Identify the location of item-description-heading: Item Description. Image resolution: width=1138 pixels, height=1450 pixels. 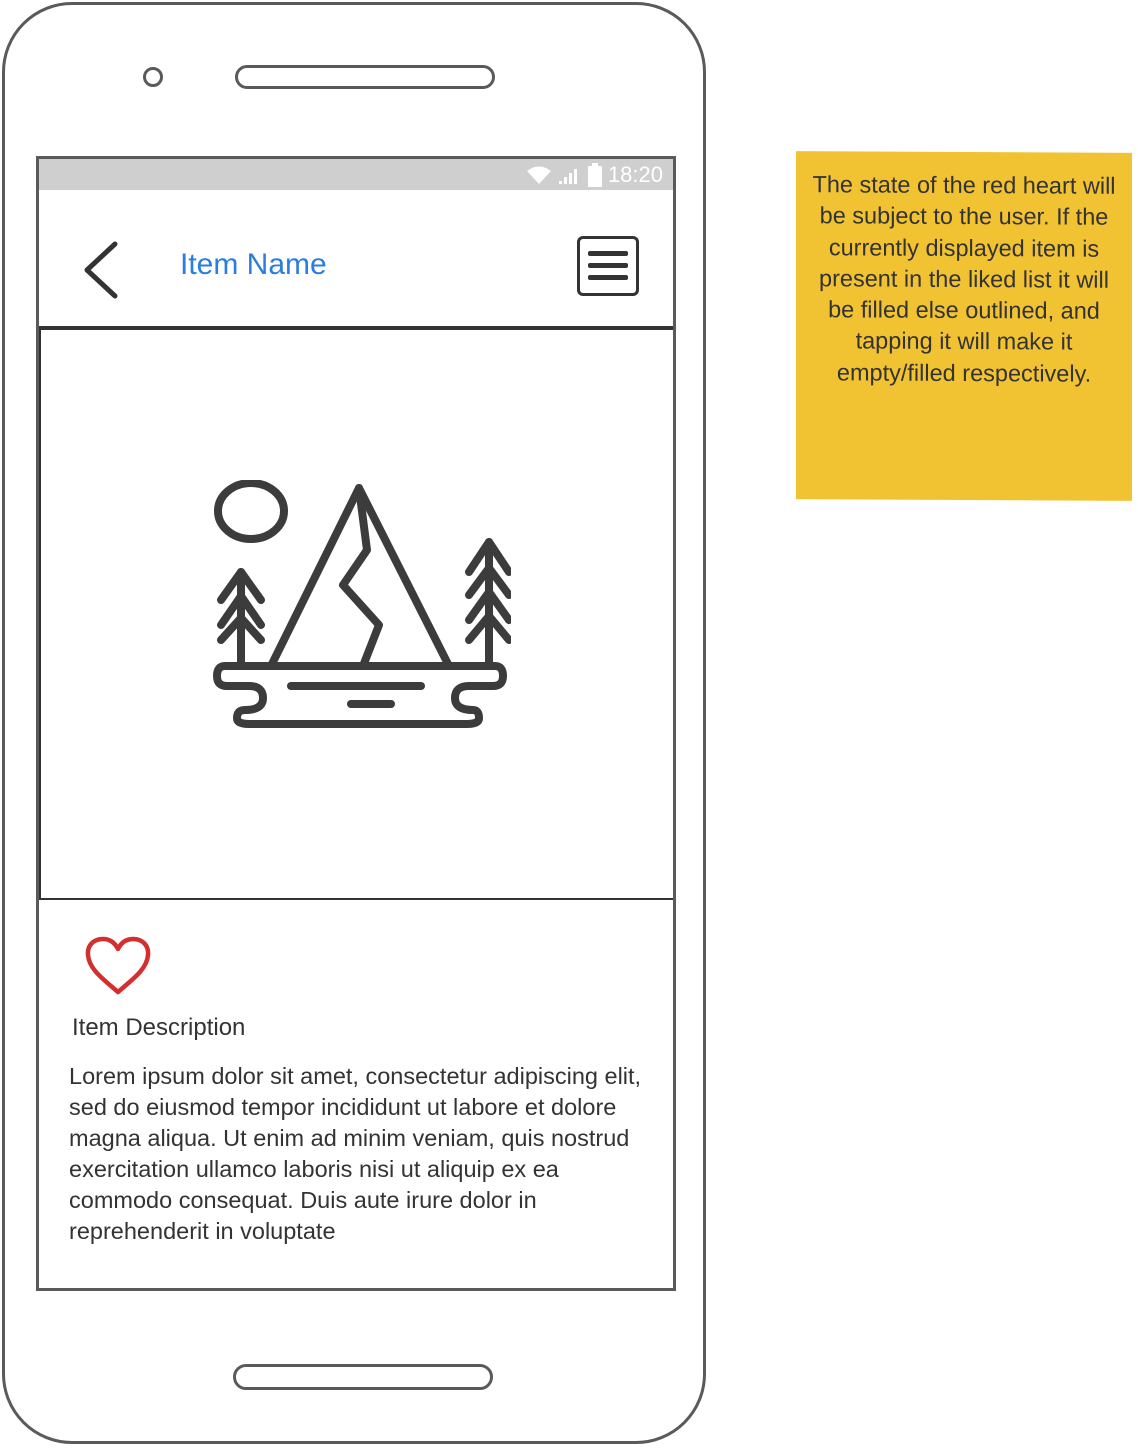
(159, 1027).